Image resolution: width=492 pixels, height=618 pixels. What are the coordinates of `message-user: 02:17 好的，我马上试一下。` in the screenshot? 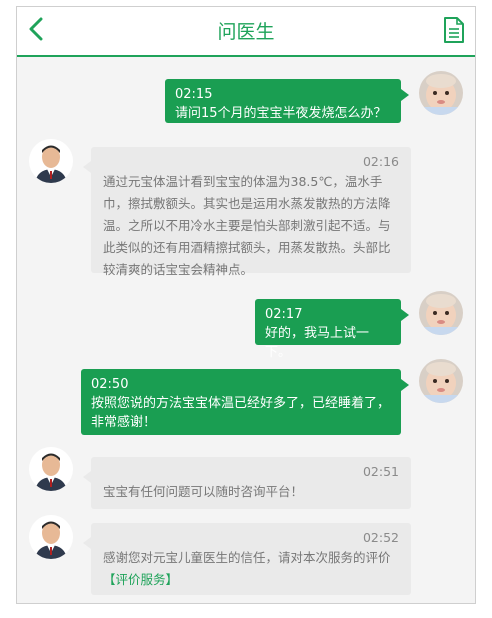 It's located at (332, 329).